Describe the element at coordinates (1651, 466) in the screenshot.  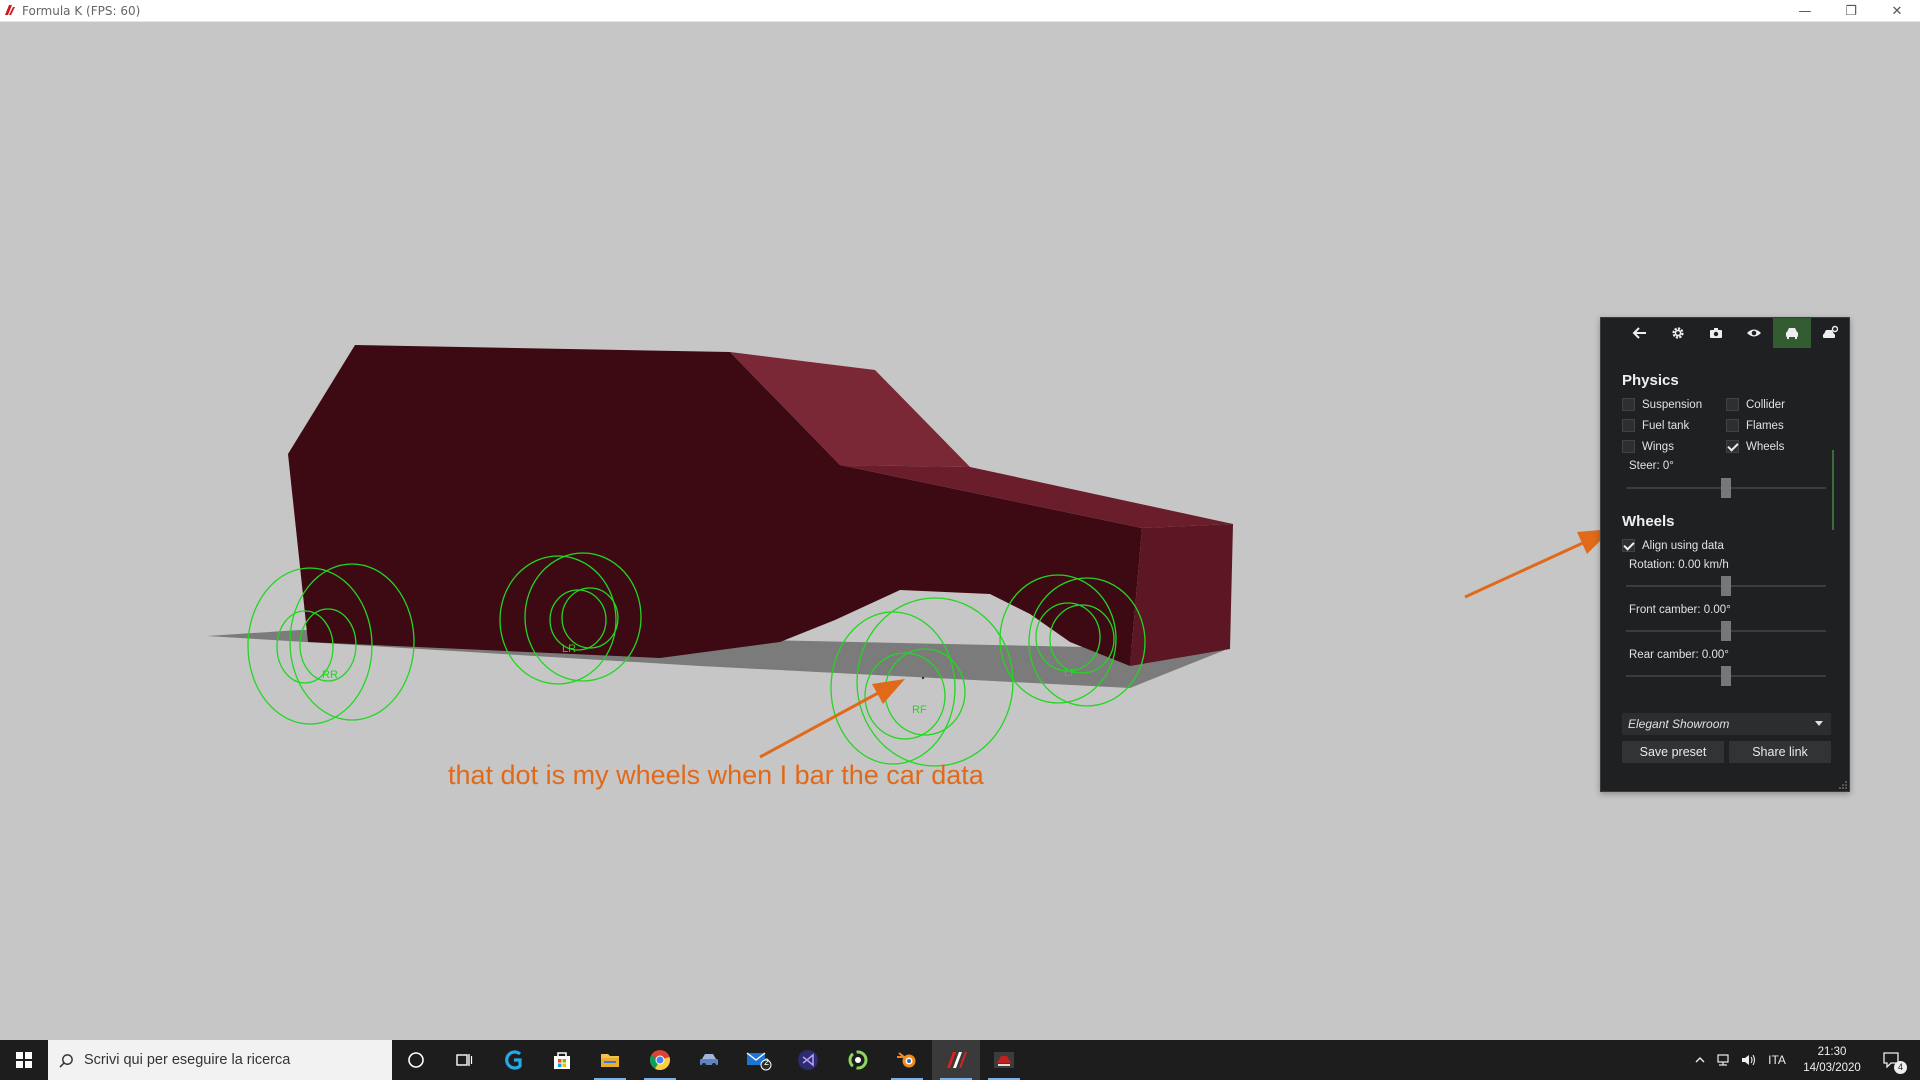
I see `steer-label: Steer: 0°` at that location.